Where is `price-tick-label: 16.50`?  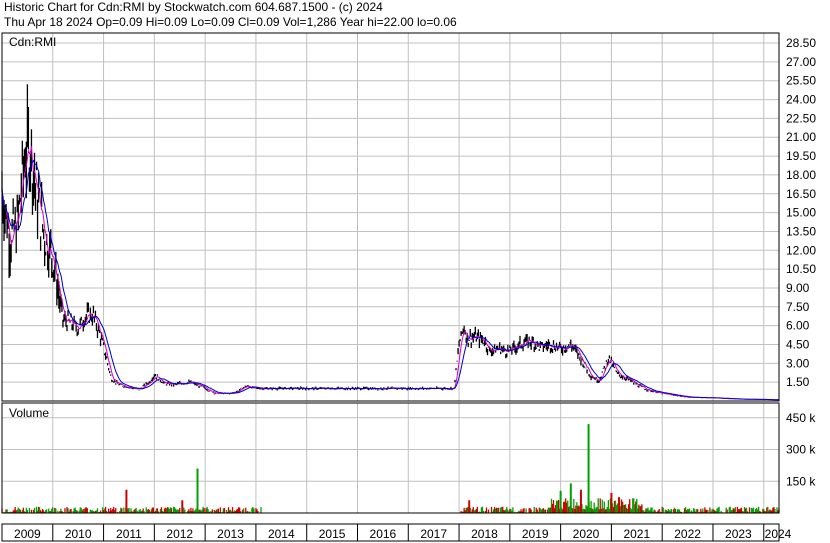 price-tick-label: 16.50 is located at coordinates (801, 194).